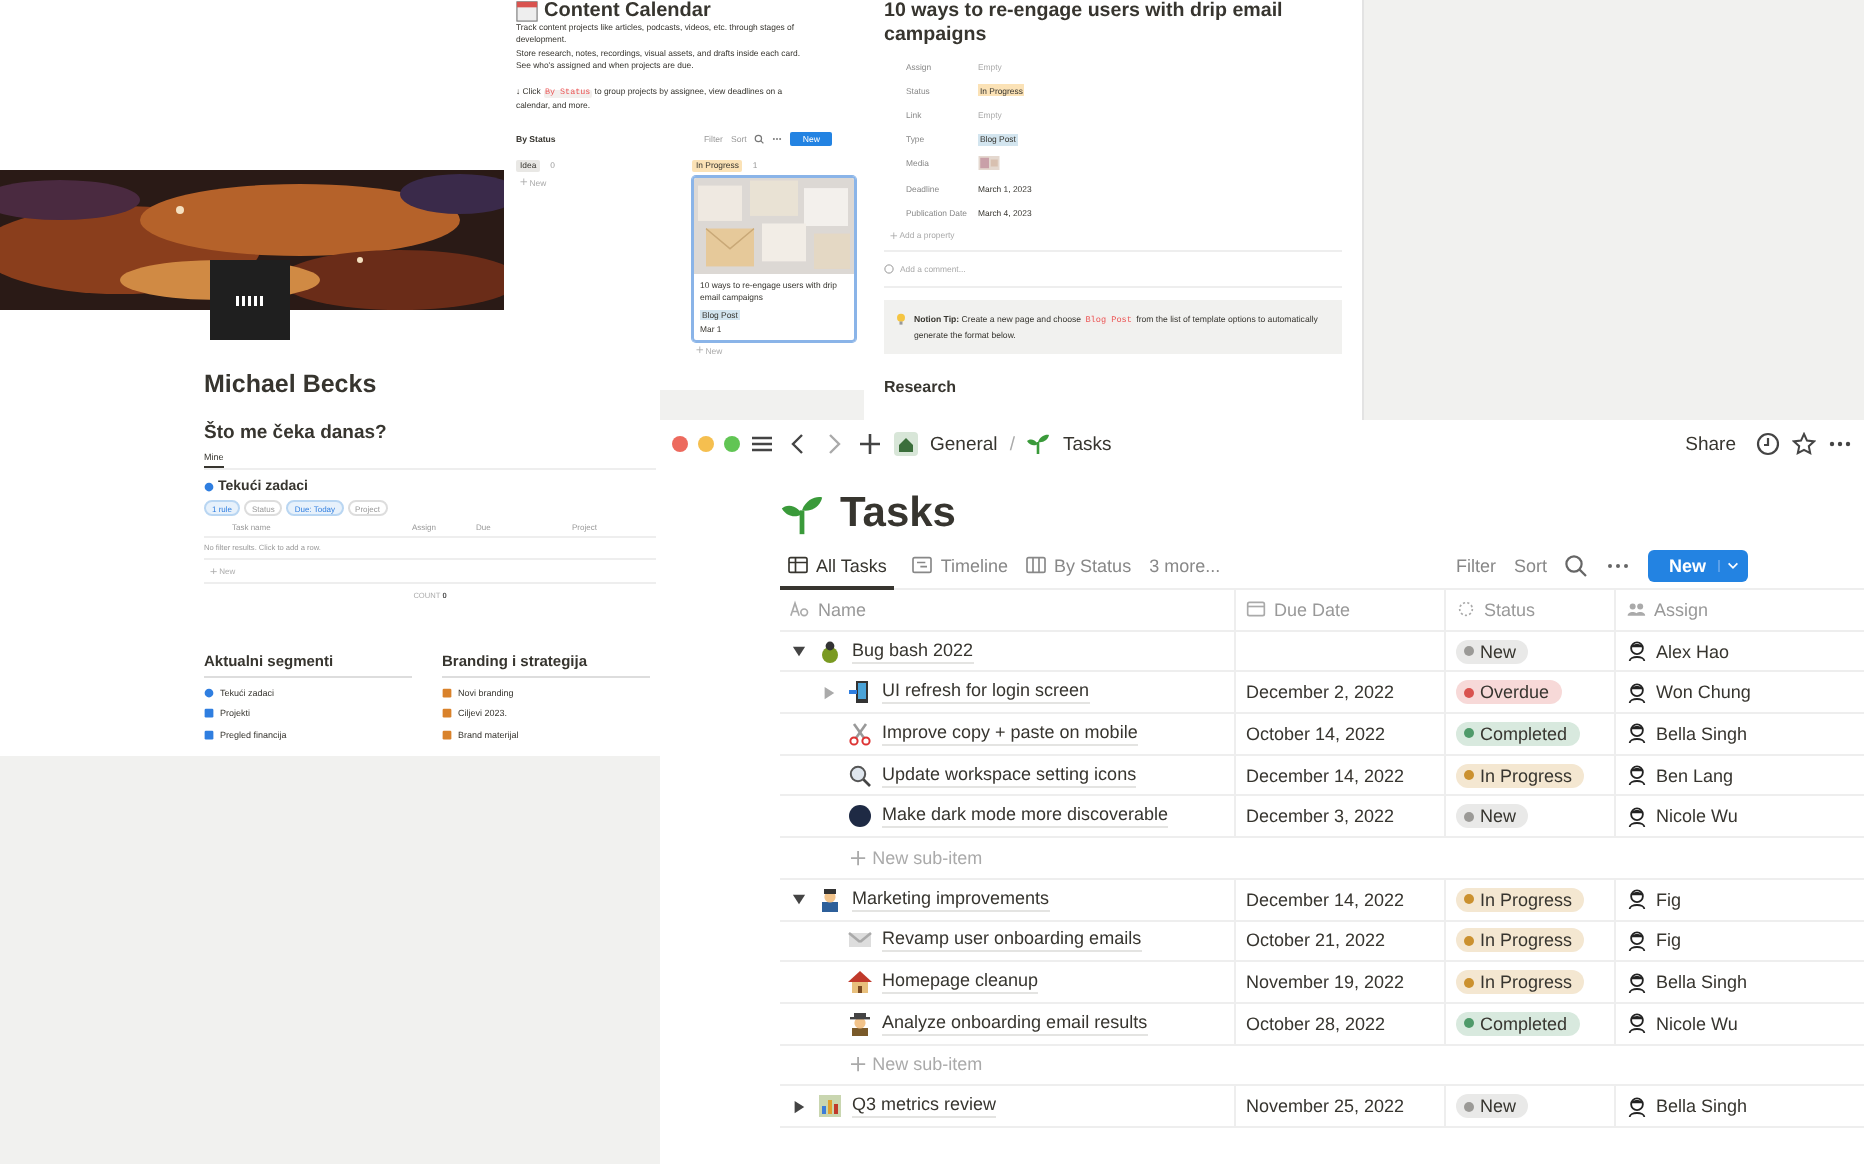 Image resolution: width=1864 pixels, height=1164 pixels. I want to click on phone-icon, so click(860, 692).